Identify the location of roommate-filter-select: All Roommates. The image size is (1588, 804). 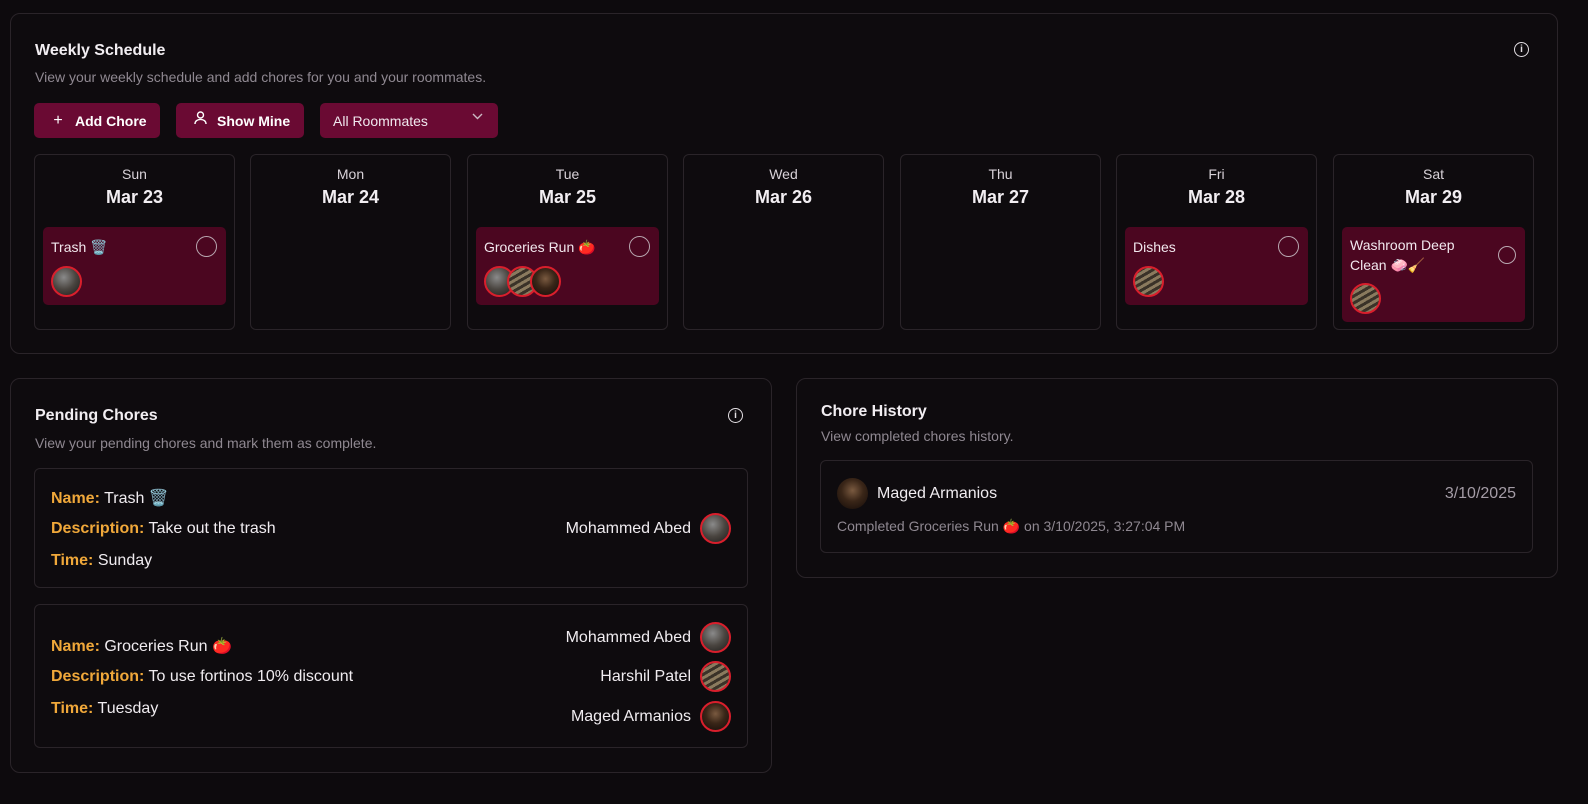
(409, 120).